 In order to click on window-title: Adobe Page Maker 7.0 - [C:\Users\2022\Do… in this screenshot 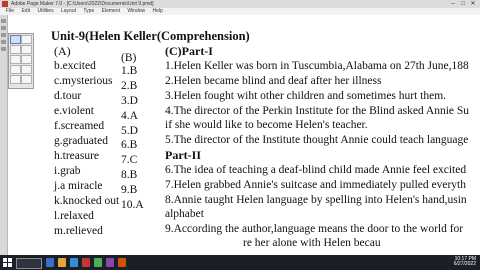, I will do `click(82, 4)`.